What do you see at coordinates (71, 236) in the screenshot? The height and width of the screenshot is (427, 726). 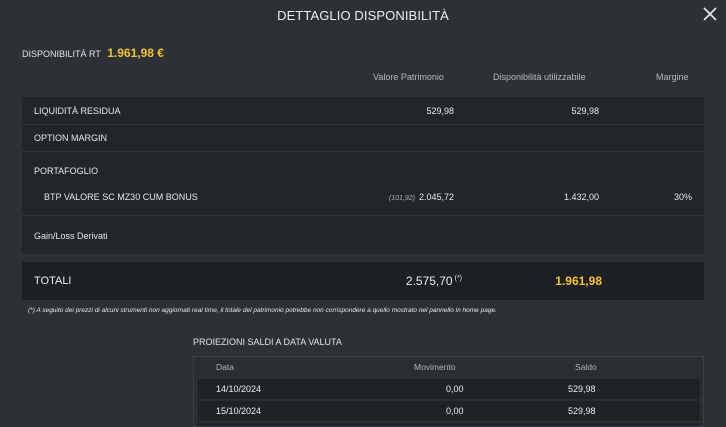 I see `row-label: Gain/Loss Derivati` at bounding box center [71, 236].